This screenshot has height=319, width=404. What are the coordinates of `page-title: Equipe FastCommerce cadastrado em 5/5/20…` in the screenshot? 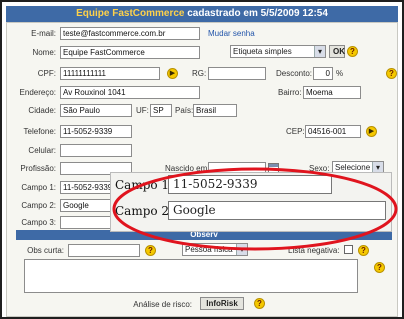 It's located at (202, 14).